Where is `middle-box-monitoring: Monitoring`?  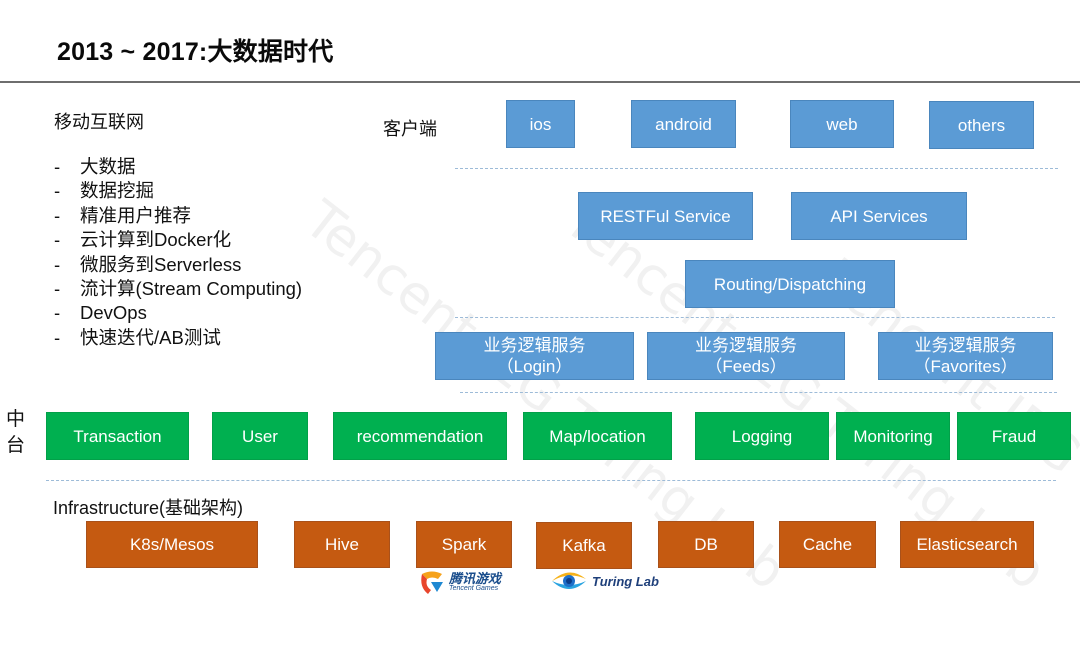 middle-box-monitoring: Monitoring is located at coordinates (893, 436).